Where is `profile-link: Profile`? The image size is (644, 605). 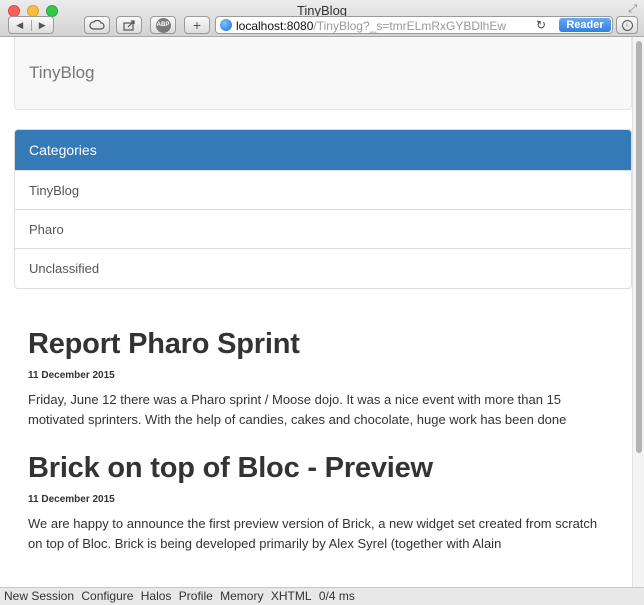
profile-link: Profile is located at coordinates (196, 596).